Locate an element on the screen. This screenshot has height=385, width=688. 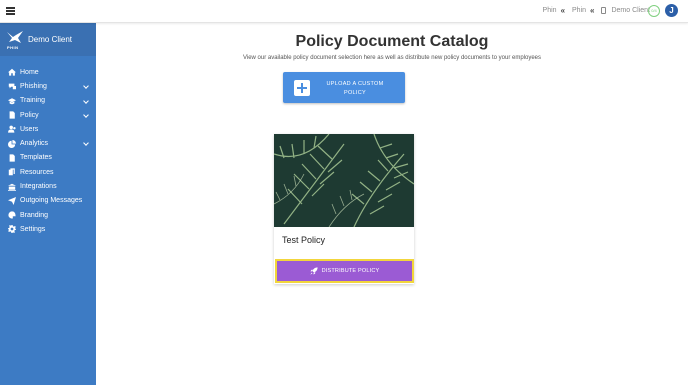
phin-logo: PHIN is located at coordinates (15, 40).